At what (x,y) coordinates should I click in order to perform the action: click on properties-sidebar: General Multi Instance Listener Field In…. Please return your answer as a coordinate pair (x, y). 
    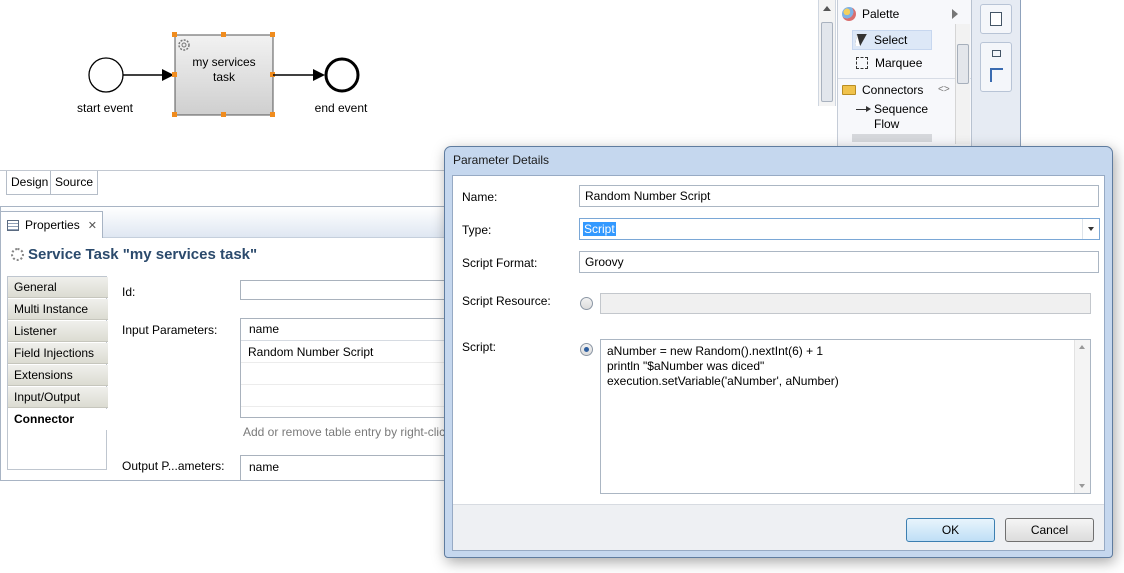
    Looking at the image, I should click on (57, 373).